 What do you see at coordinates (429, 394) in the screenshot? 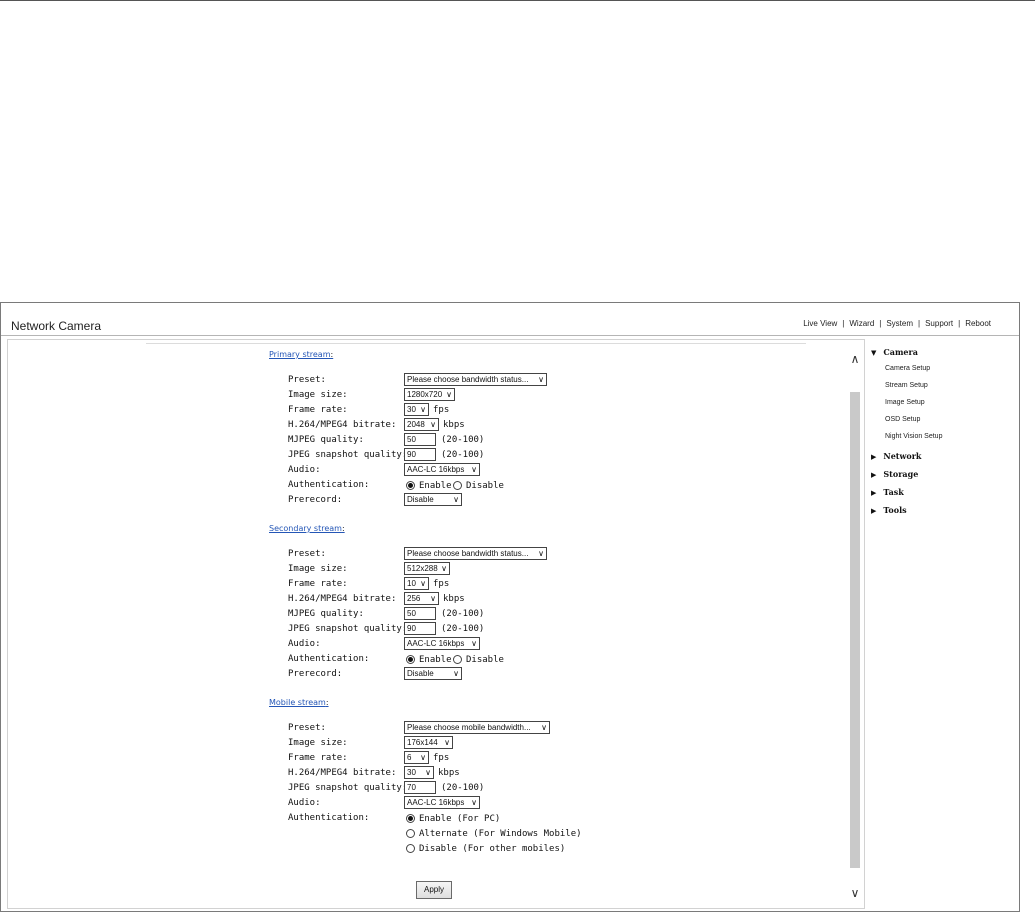
I see `primary-image-size-select: 1280x720 ∨` at bounding box center [429, 394].